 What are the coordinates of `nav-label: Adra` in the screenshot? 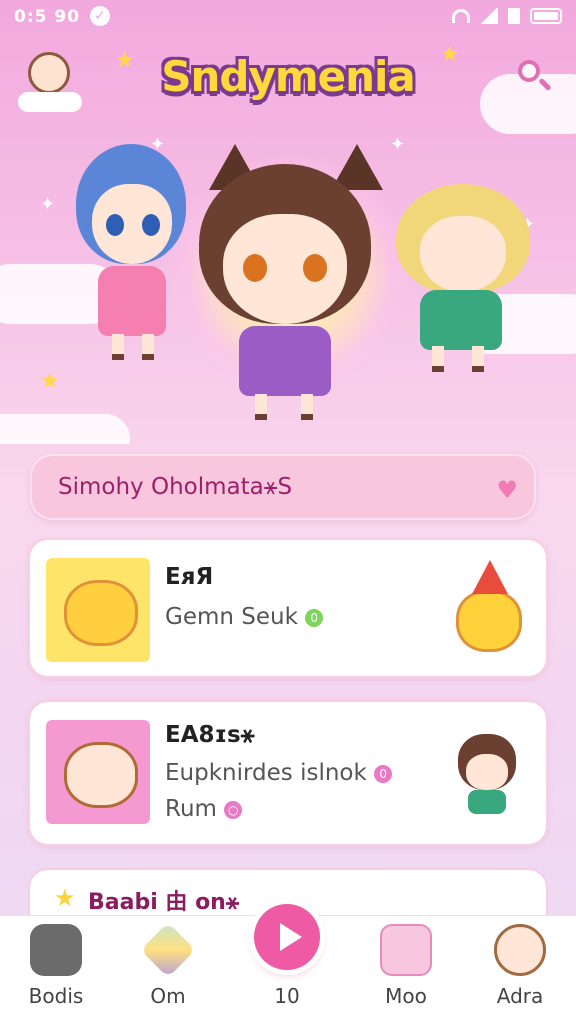 It's located at (520, 996).